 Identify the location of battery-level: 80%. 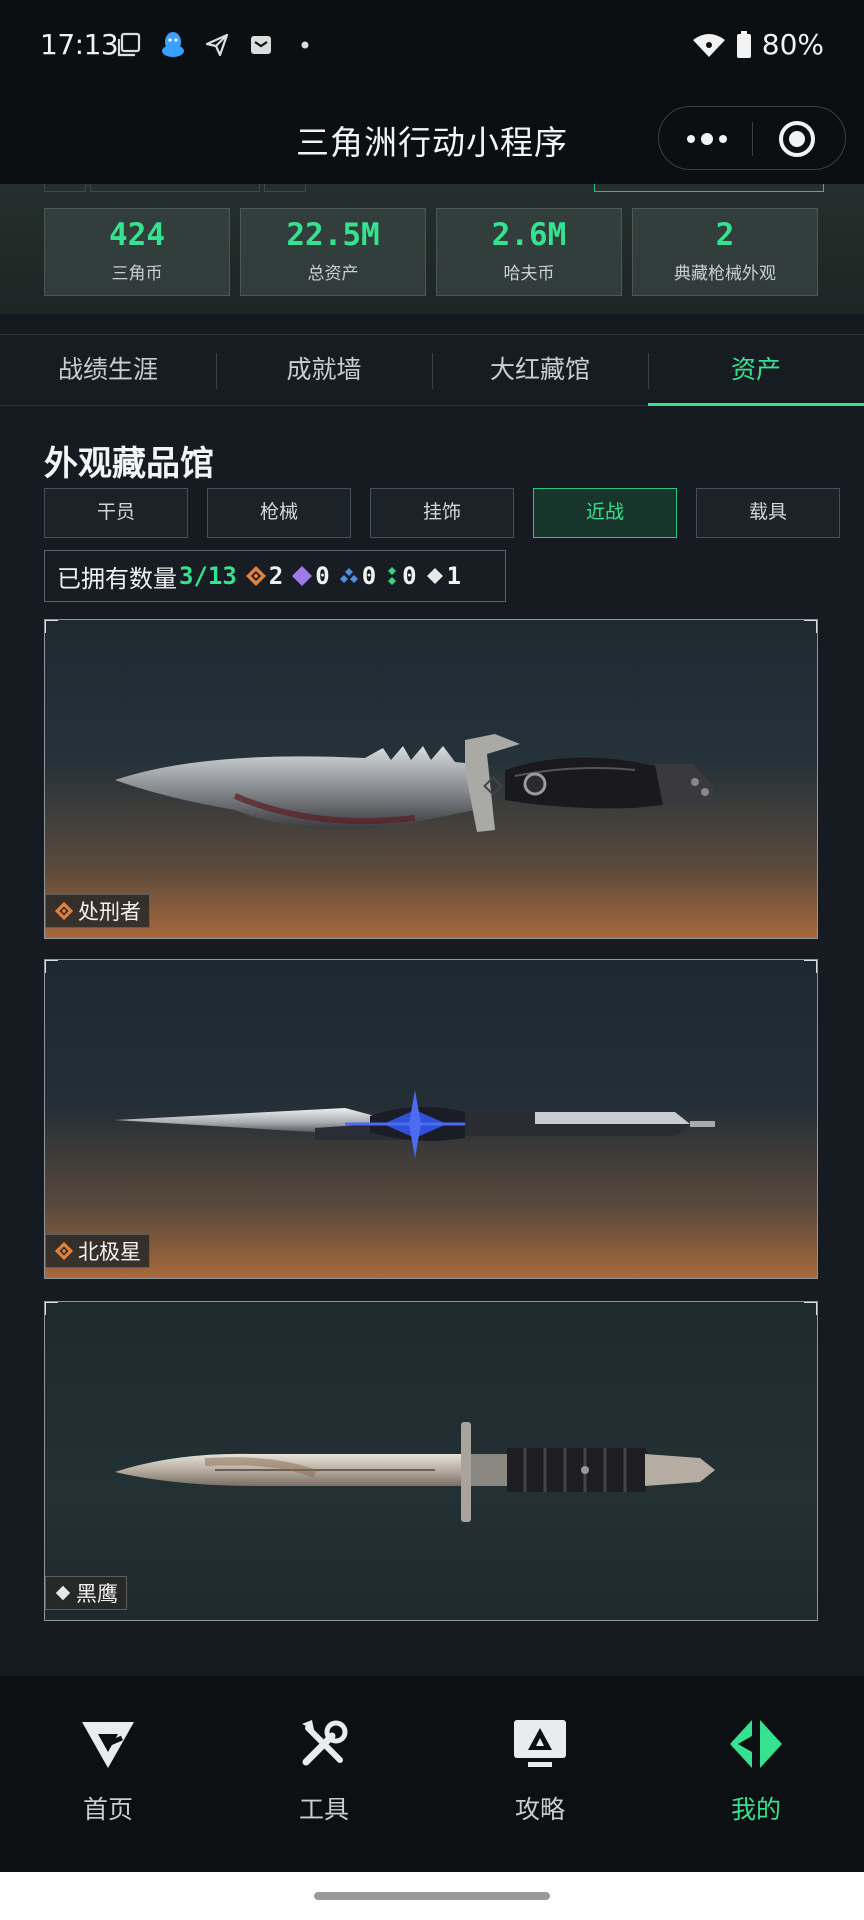
(792, 44).